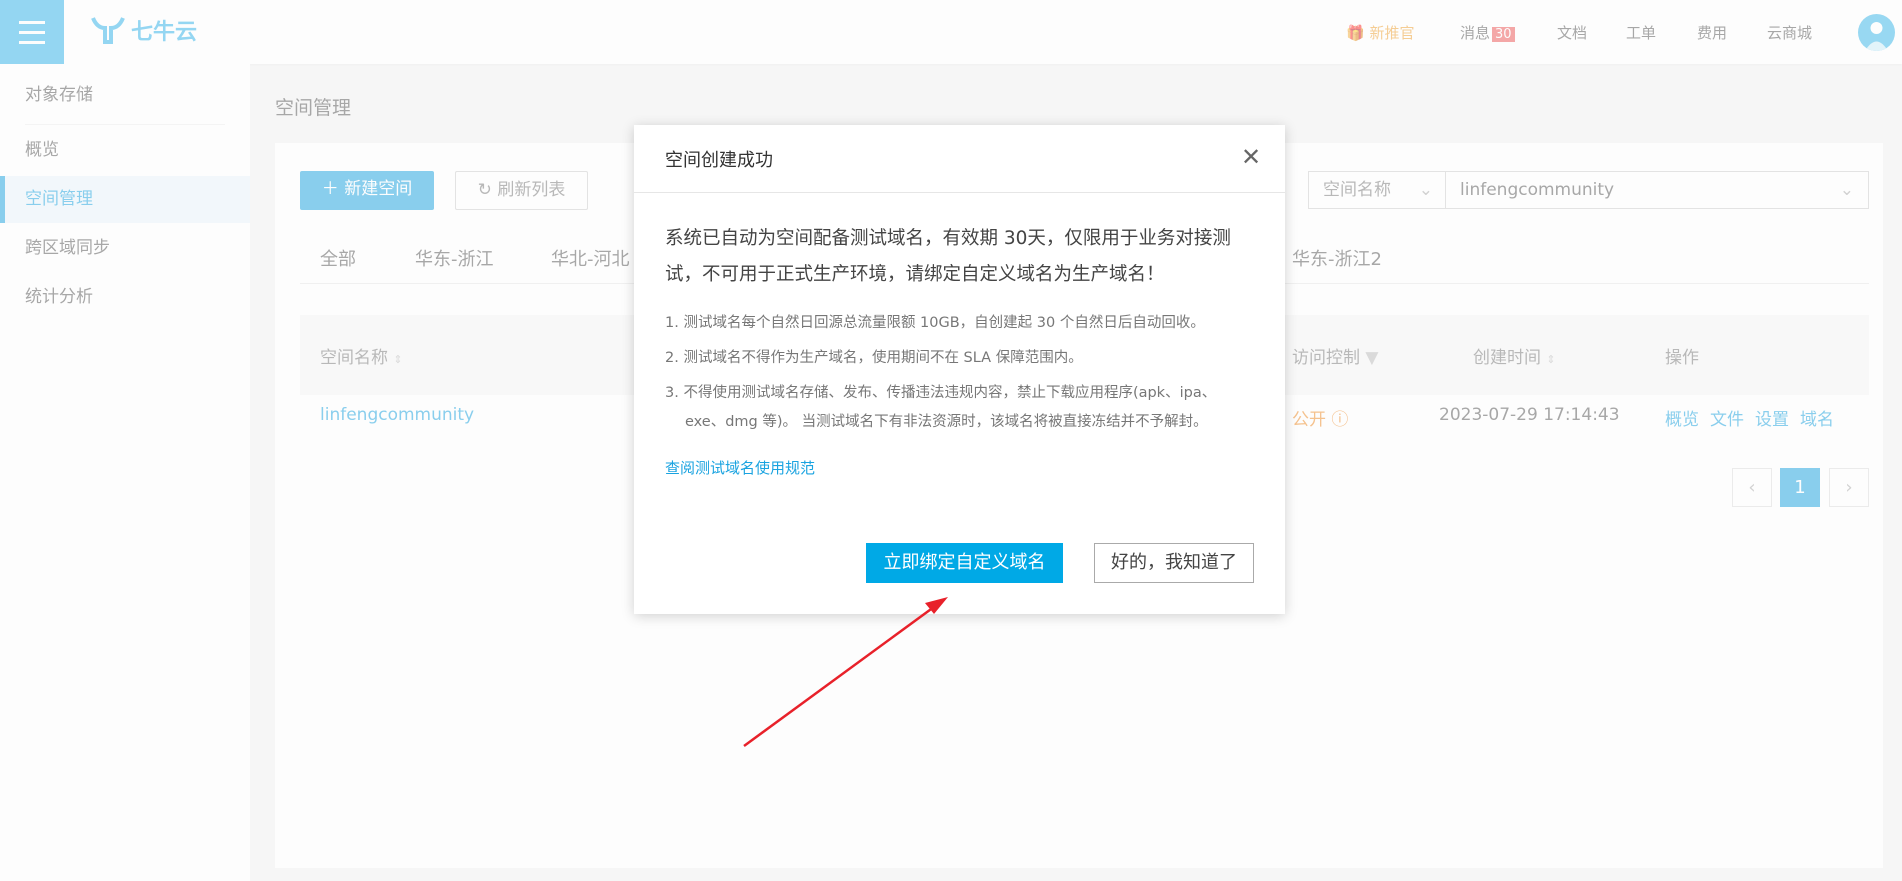 The height and width of the screenshot is (881, 1902). Describe the element at coordinates (1392, 33) in the screenshot. I see `nav-label: 新推官` at that location.